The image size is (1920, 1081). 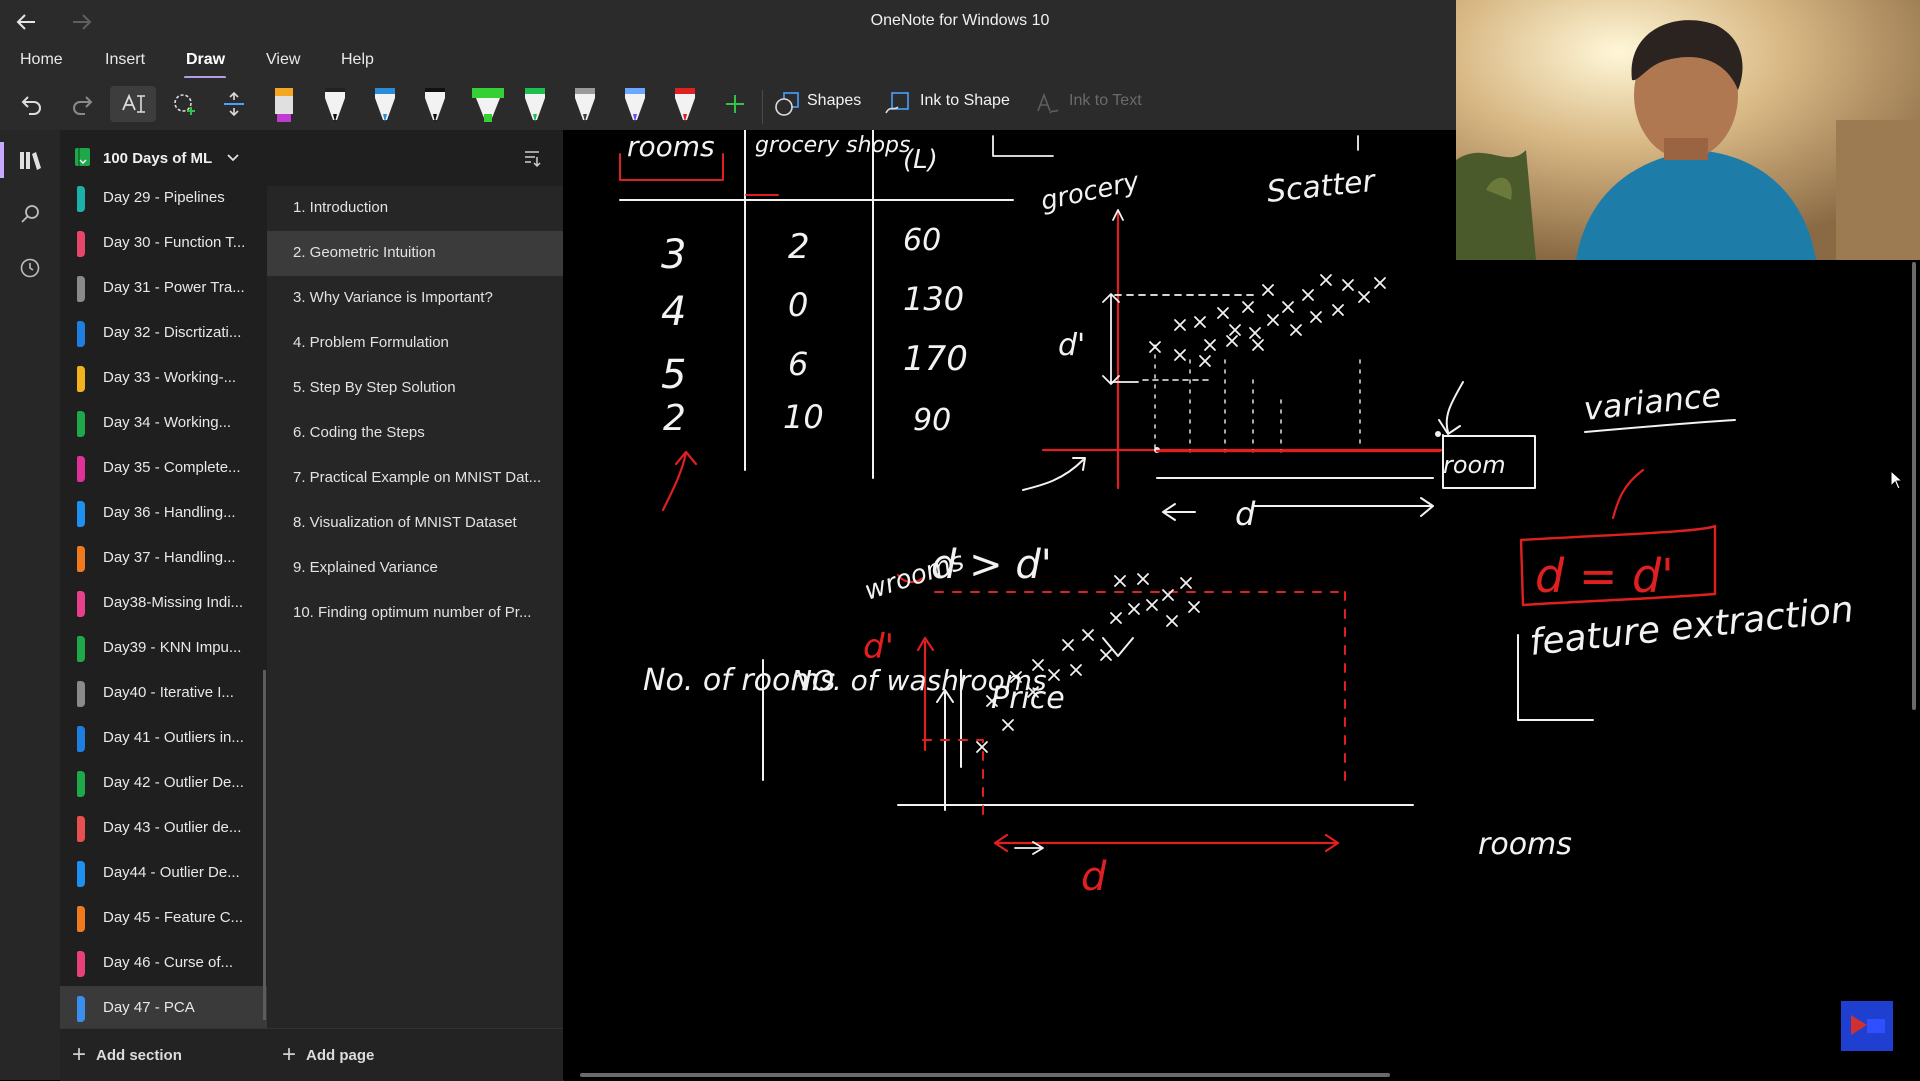 What do you see at coordinates (985, 1075) in the screenshot?
I see `canvas-horizontal-scrollbar` at bounding box center [985, 1075].